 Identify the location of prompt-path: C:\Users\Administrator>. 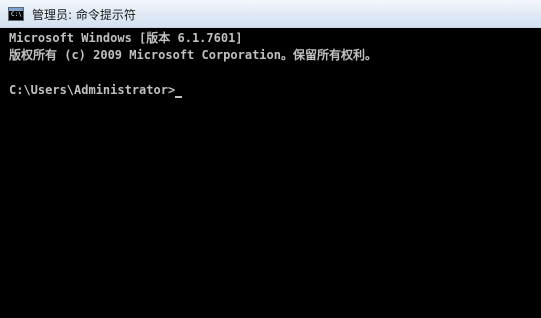
(92, 90).